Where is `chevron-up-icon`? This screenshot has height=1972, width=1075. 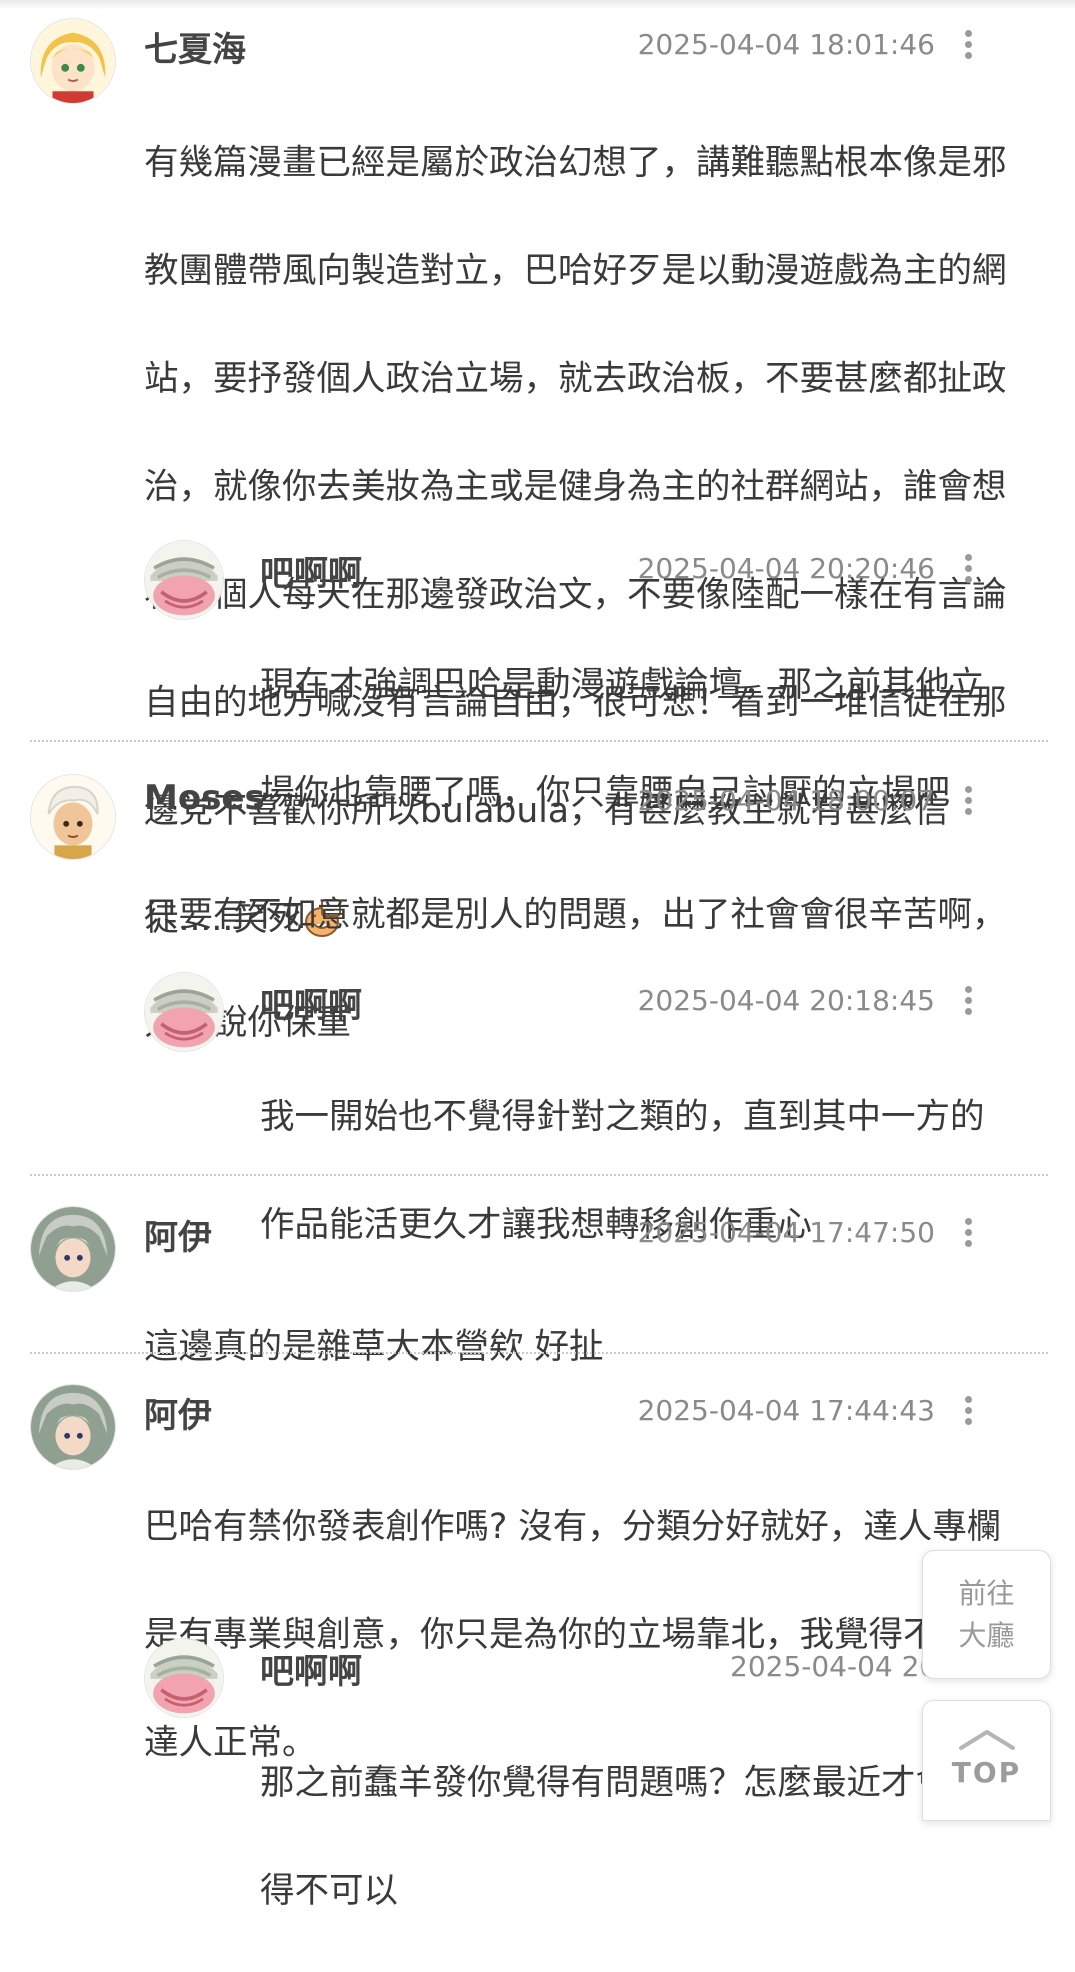 chevron-up-icon is located at coordinates (986, 1739).